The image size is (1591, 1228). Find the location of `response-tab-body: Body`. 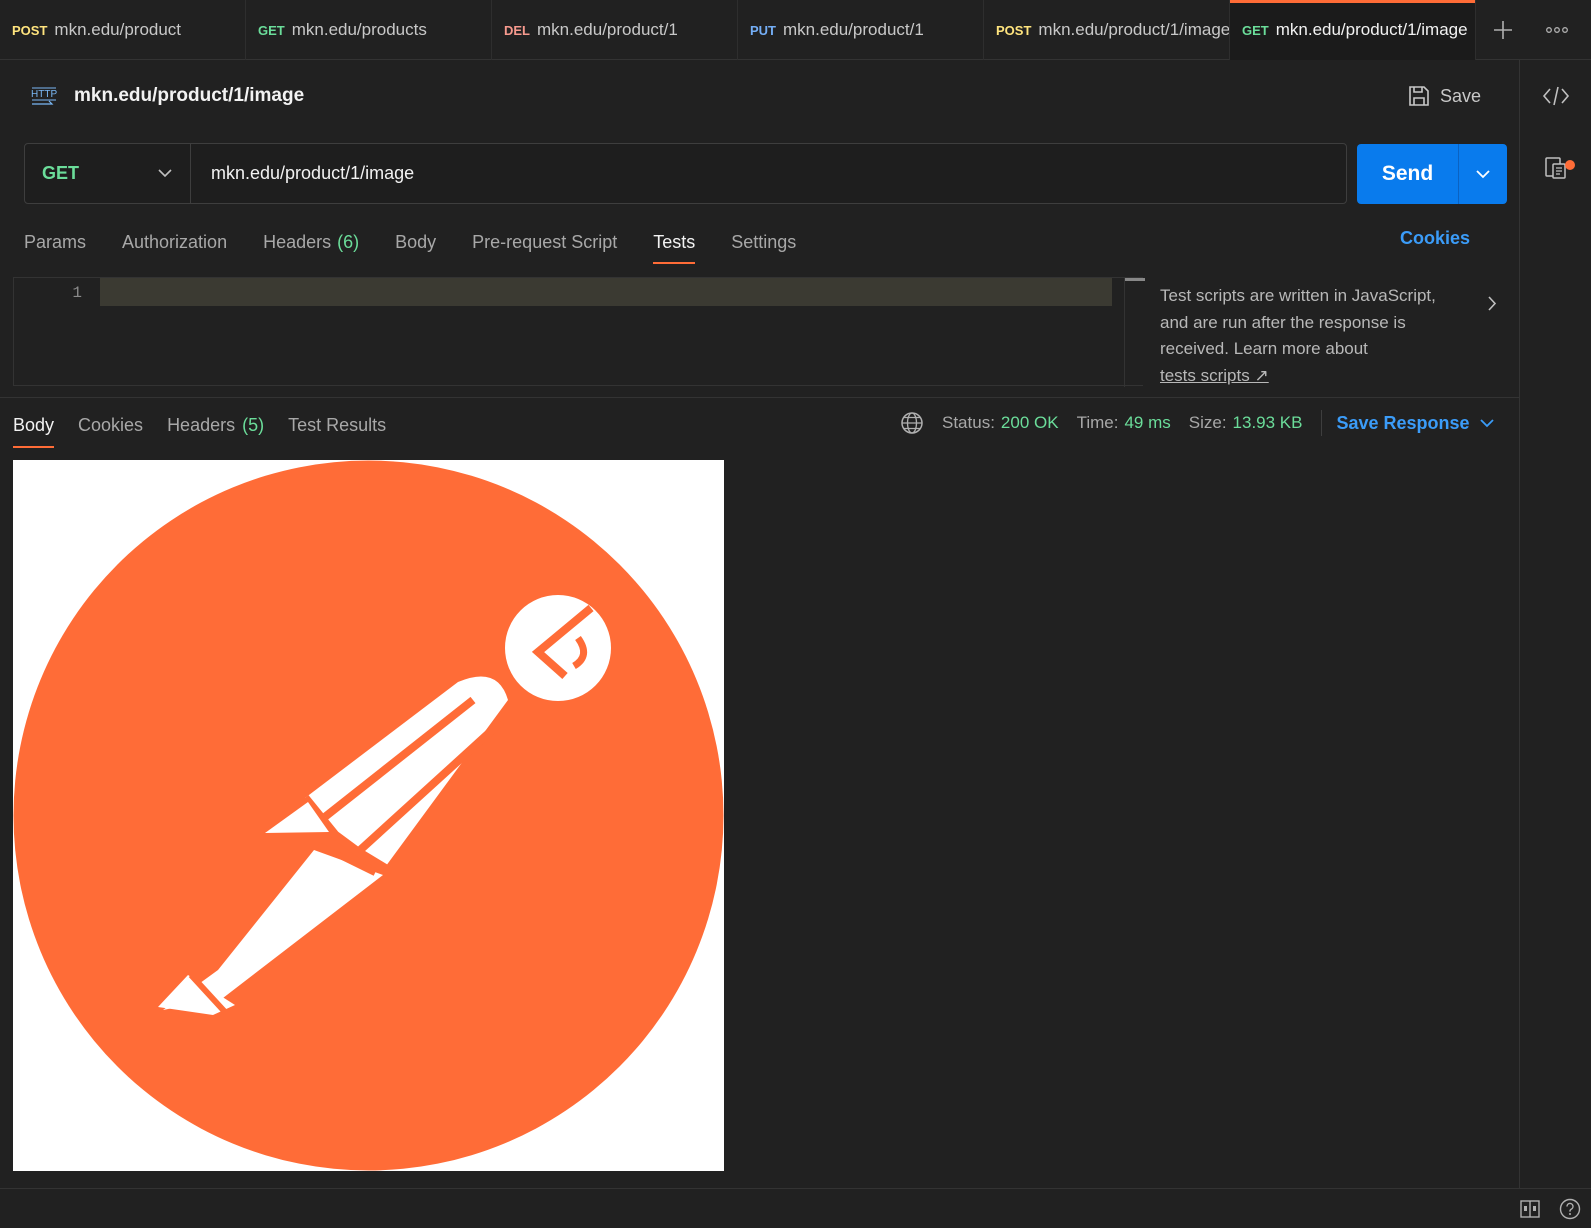

response-tab-body: Body is located at coordinates (34, 425).